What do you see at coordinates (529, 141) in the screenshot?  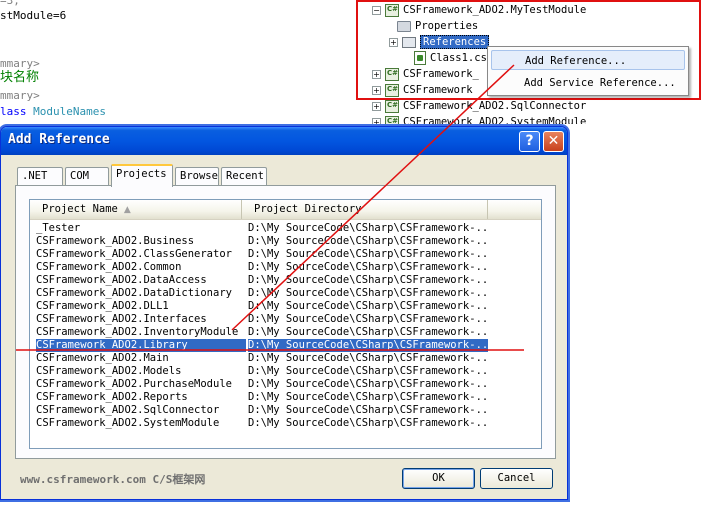 I see `help-button: ?` at bounding box center [529, 141].